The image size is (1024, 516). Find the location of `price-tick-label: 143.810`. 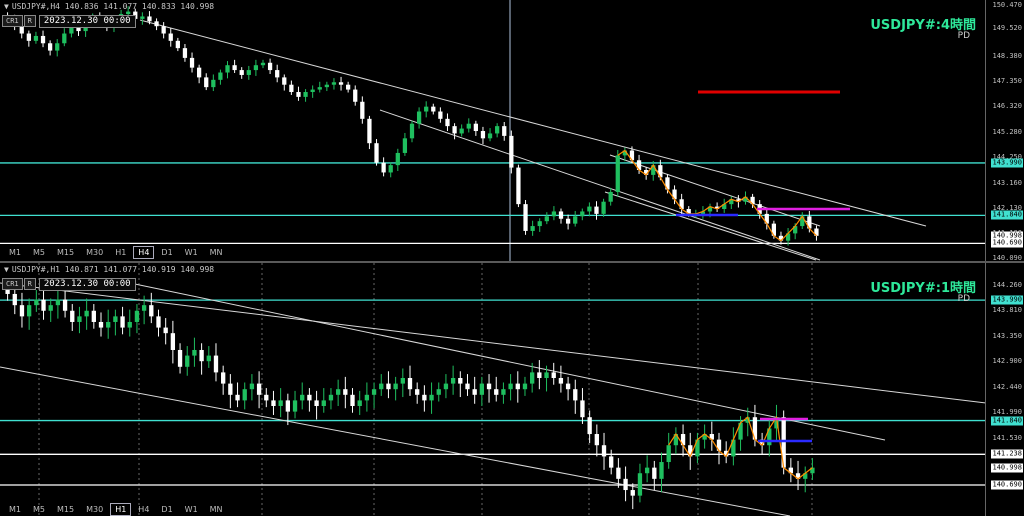

price-tick-label: 143.810 is located at coordinates (1007, 310).